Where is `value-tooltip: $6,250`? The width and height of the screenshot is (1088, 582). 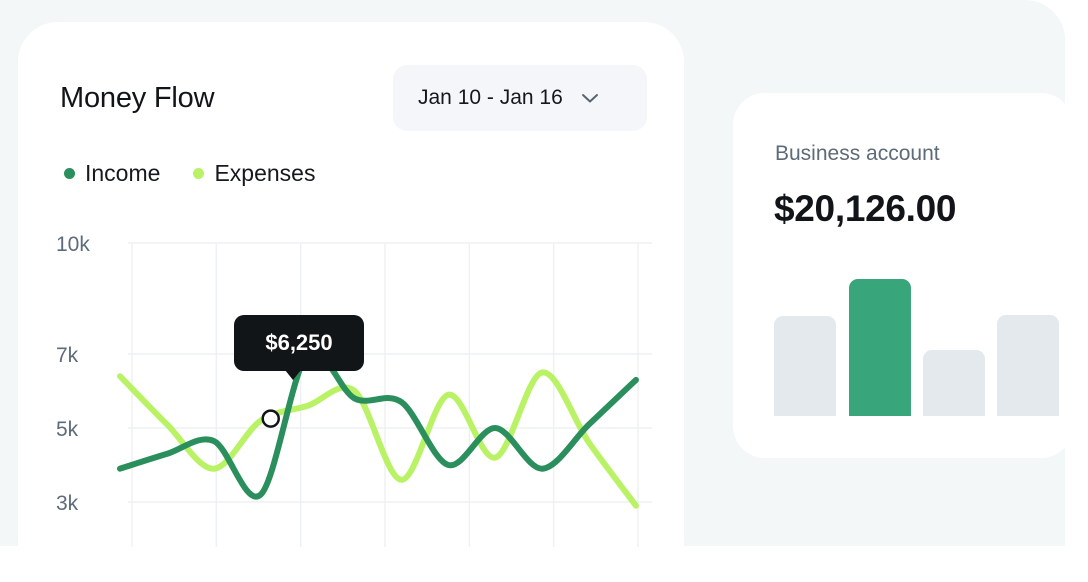
value-tooltip: $6,250 is located at coordinates (299, 347).